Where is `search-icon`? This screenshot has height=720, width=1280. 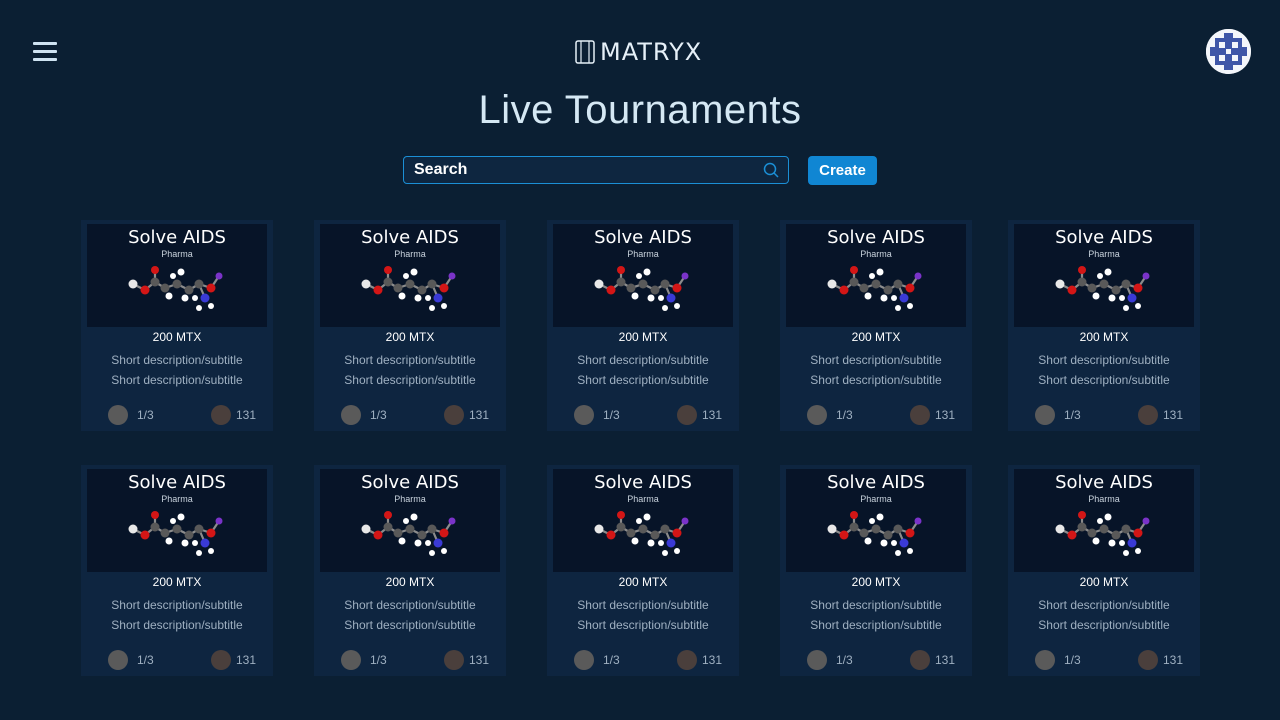 search-icon is located at coordinates (771, 170).